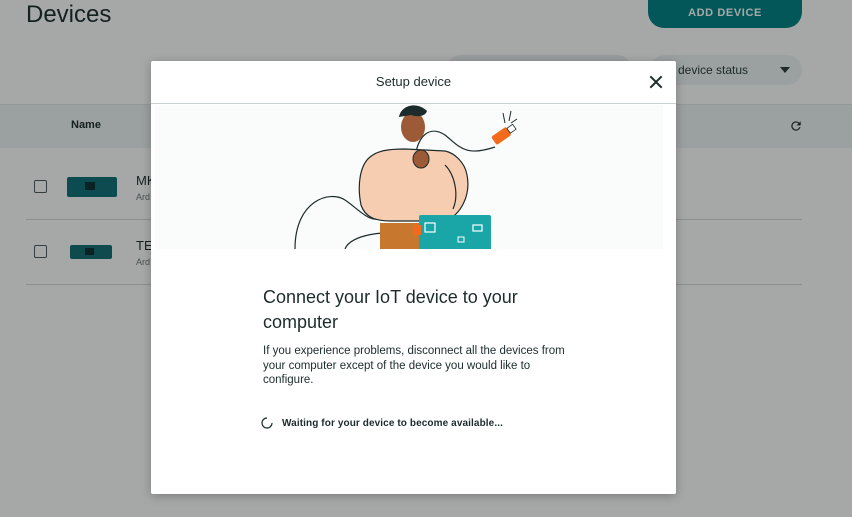 The image size is (852, 517). I want to click on dialog-header: Setup device, so click(413, 82).